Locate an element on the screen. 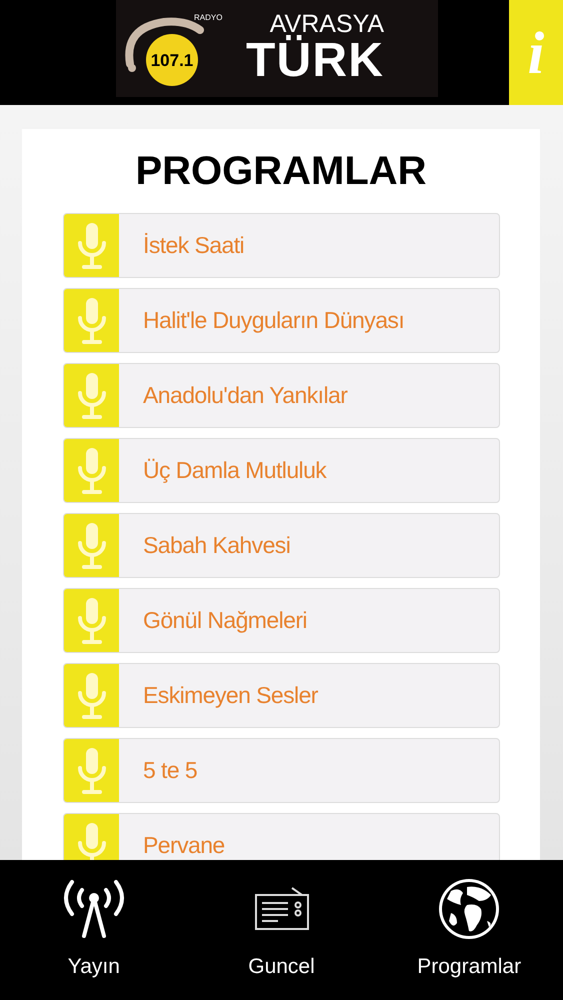  program-name: Anadolu'dan Yankılar is located at coordinates (245, 395).